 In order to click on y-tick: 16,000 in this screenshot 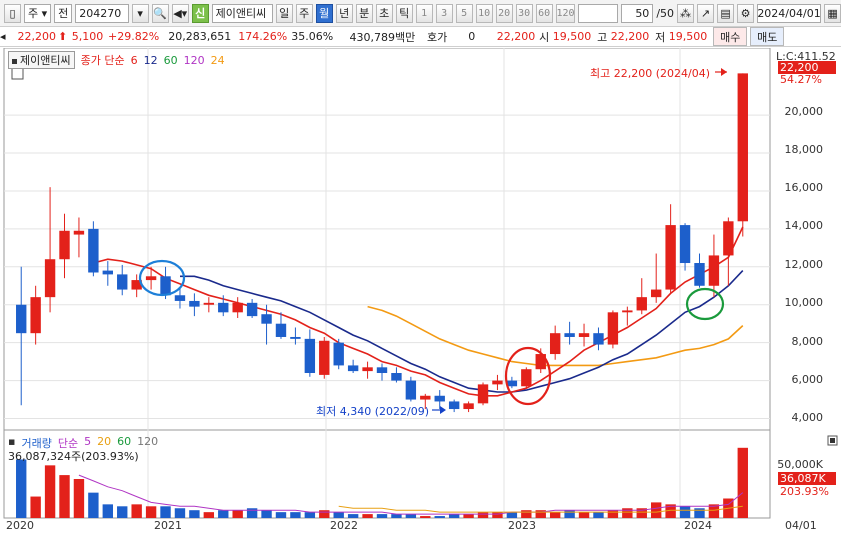, I will do `click(804, 187)`.